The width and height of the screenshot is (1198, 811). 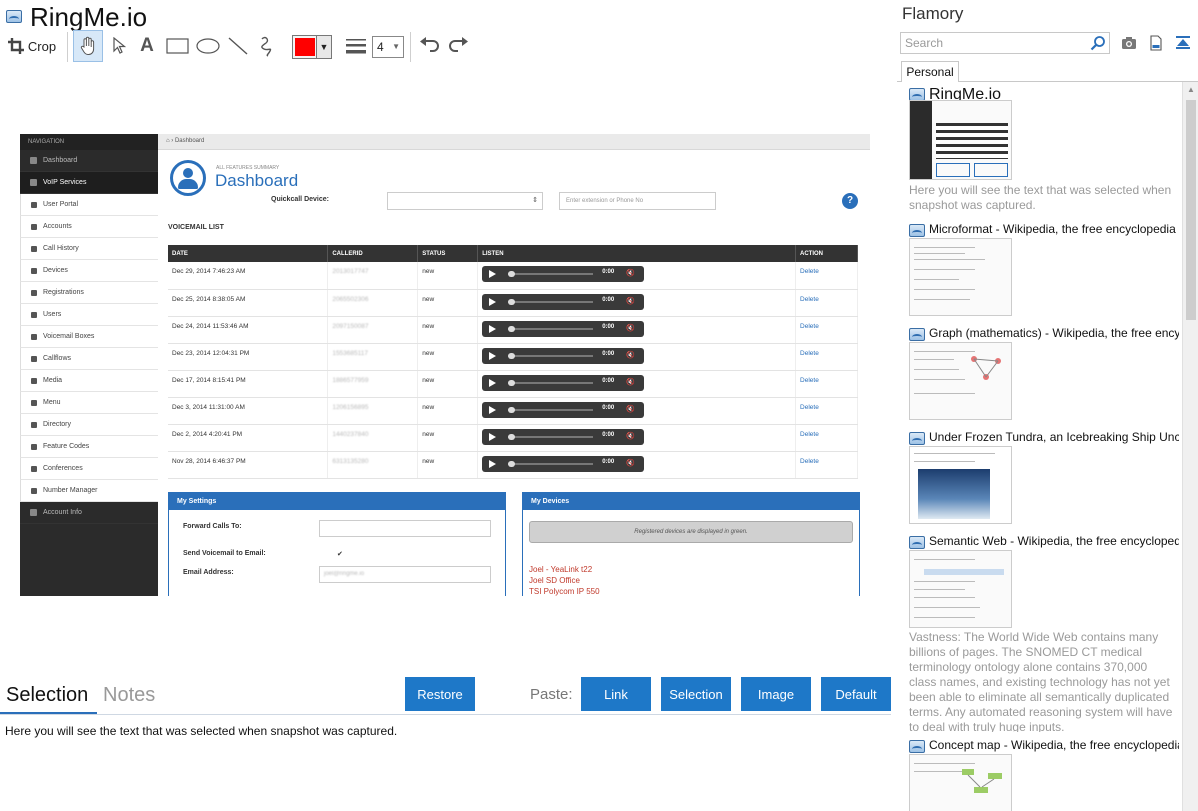 What do you see at coordinates (560, 569) in the screenshot?
I see `device-item: Joel - YeaLink t22` at bounding box center [560, 569].